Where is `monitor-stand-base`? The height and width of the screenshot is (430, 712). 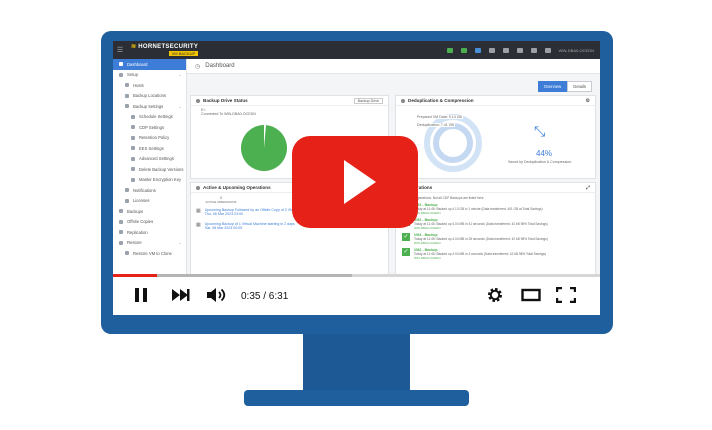 monitor-stand-base is located at coordinates (356, 398).